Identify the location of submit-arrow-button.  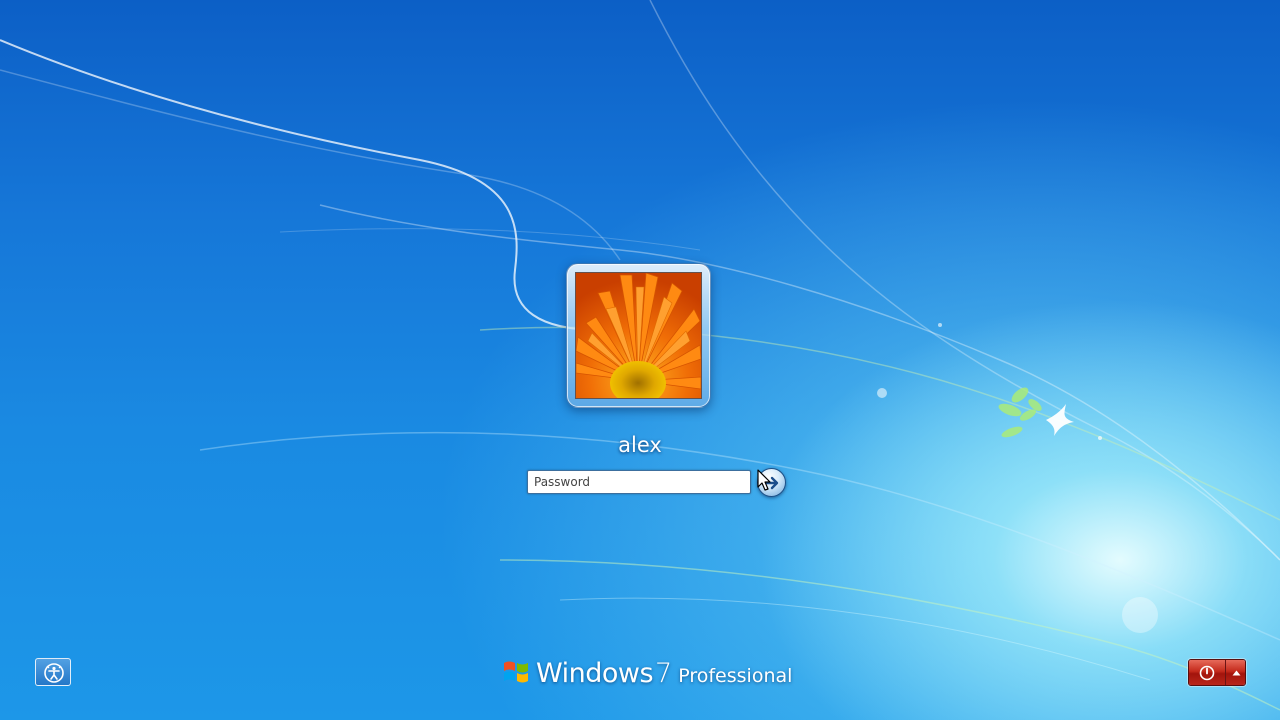
(771, 482).